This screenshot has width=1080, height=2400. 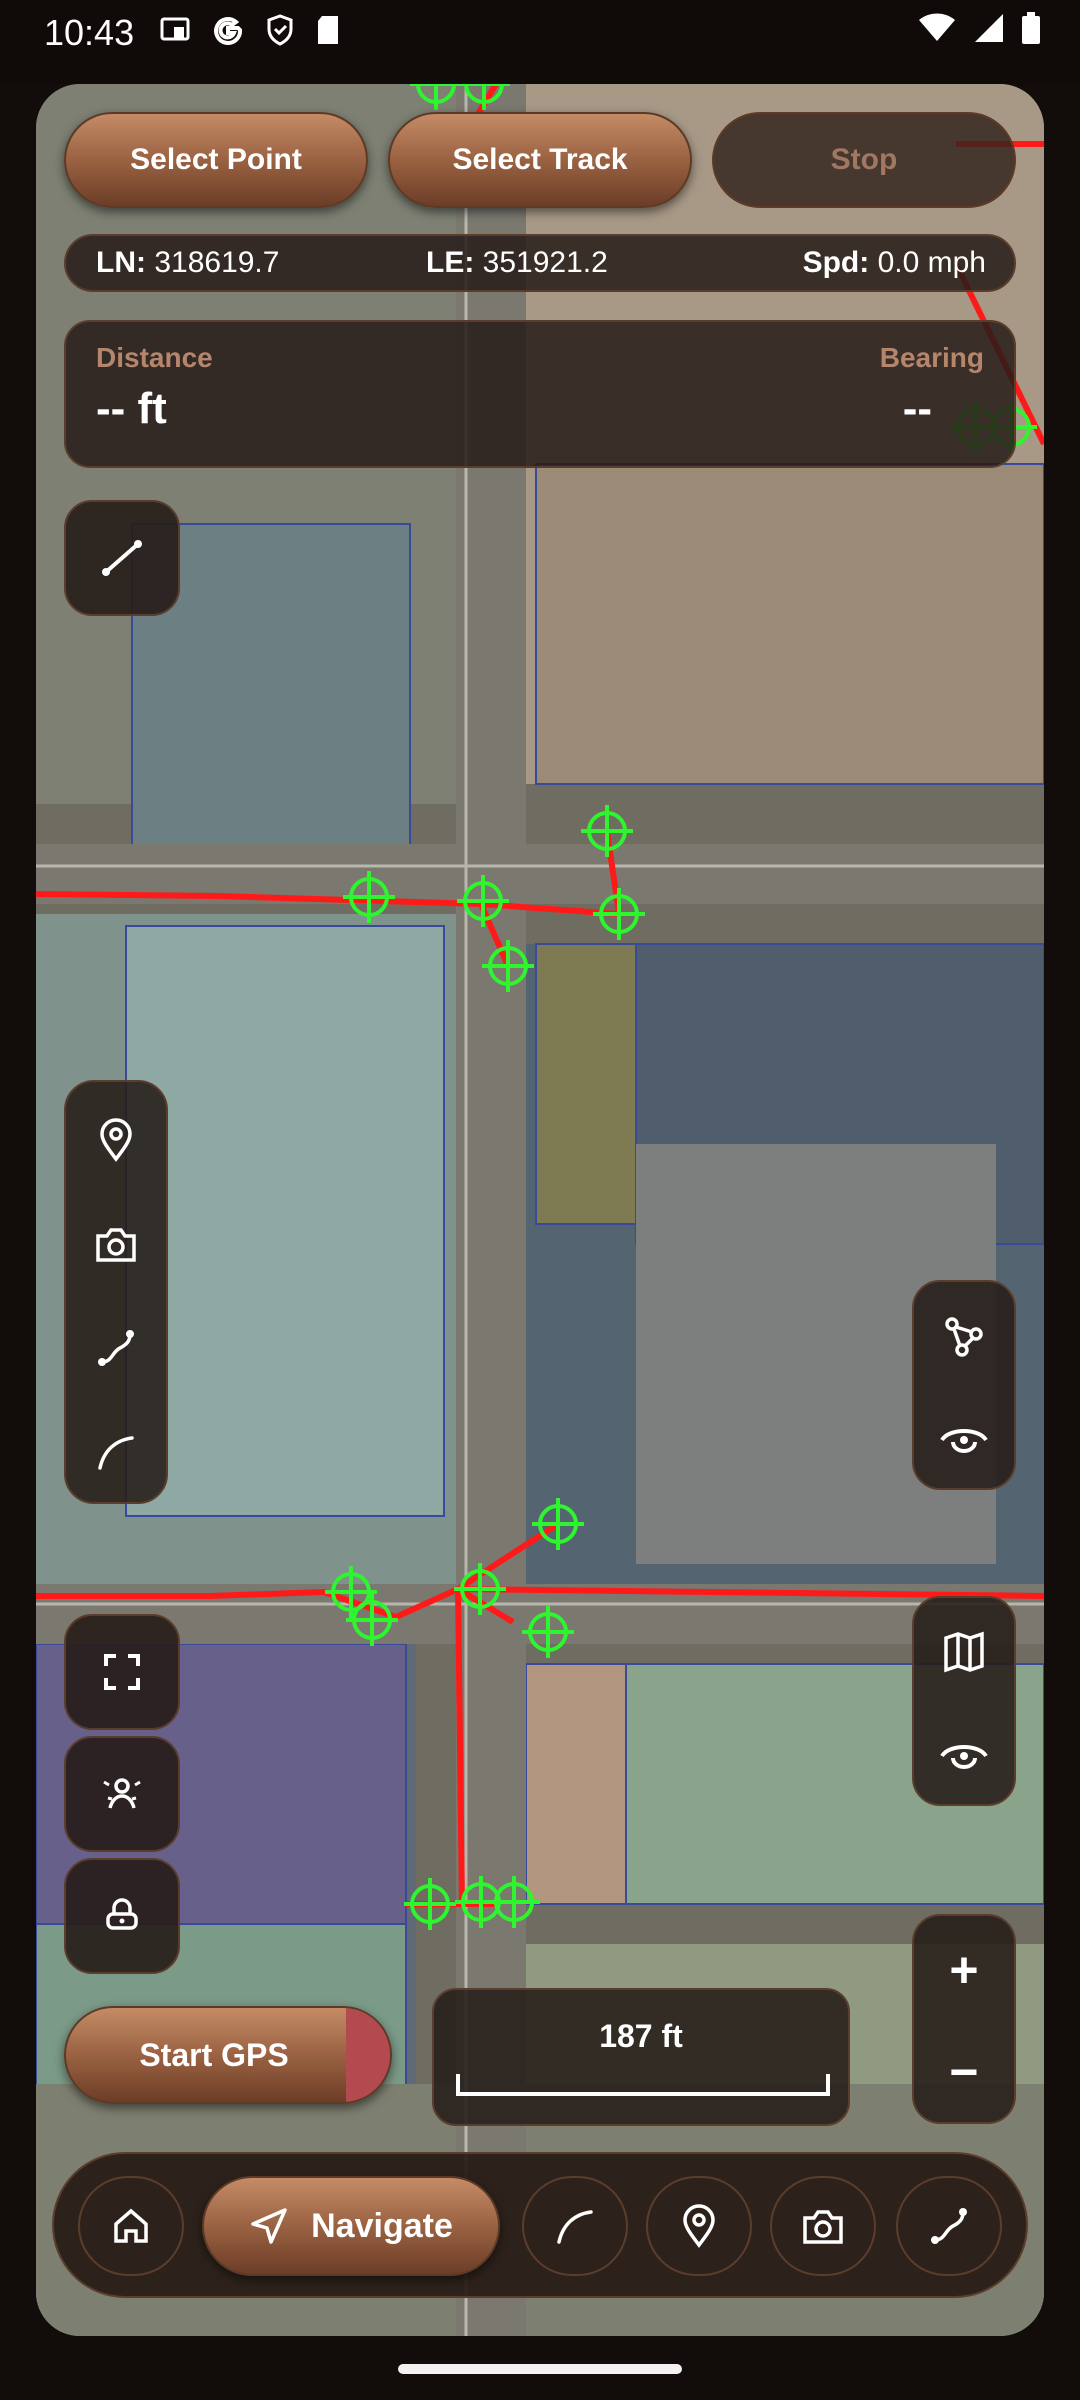 I want to click on right-layer-stack-top, so click(x=964, y=1385).